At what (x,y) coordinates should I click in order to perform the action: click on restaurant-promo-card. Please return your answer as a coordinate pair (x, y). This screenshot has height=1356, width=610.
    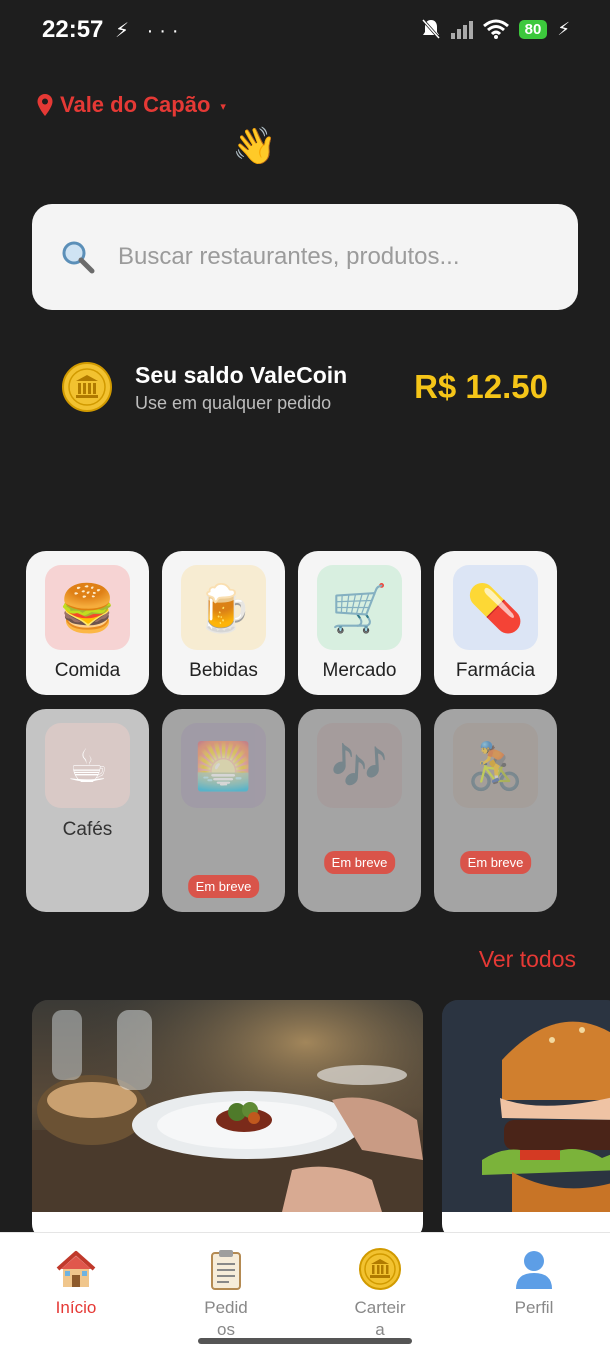
    Looking at the image, I should click on (227, 1120).